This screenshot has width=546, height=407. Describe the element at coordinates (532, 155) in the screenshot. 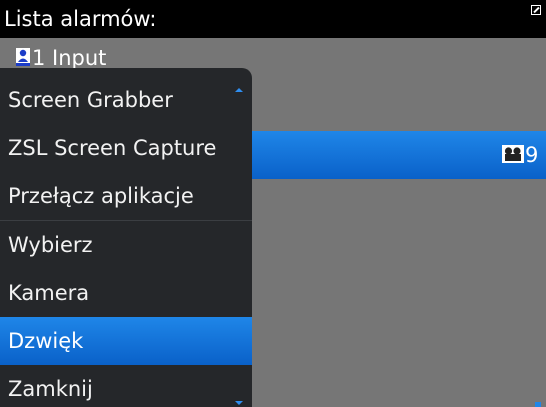

I see `item-count: 9` at that location.